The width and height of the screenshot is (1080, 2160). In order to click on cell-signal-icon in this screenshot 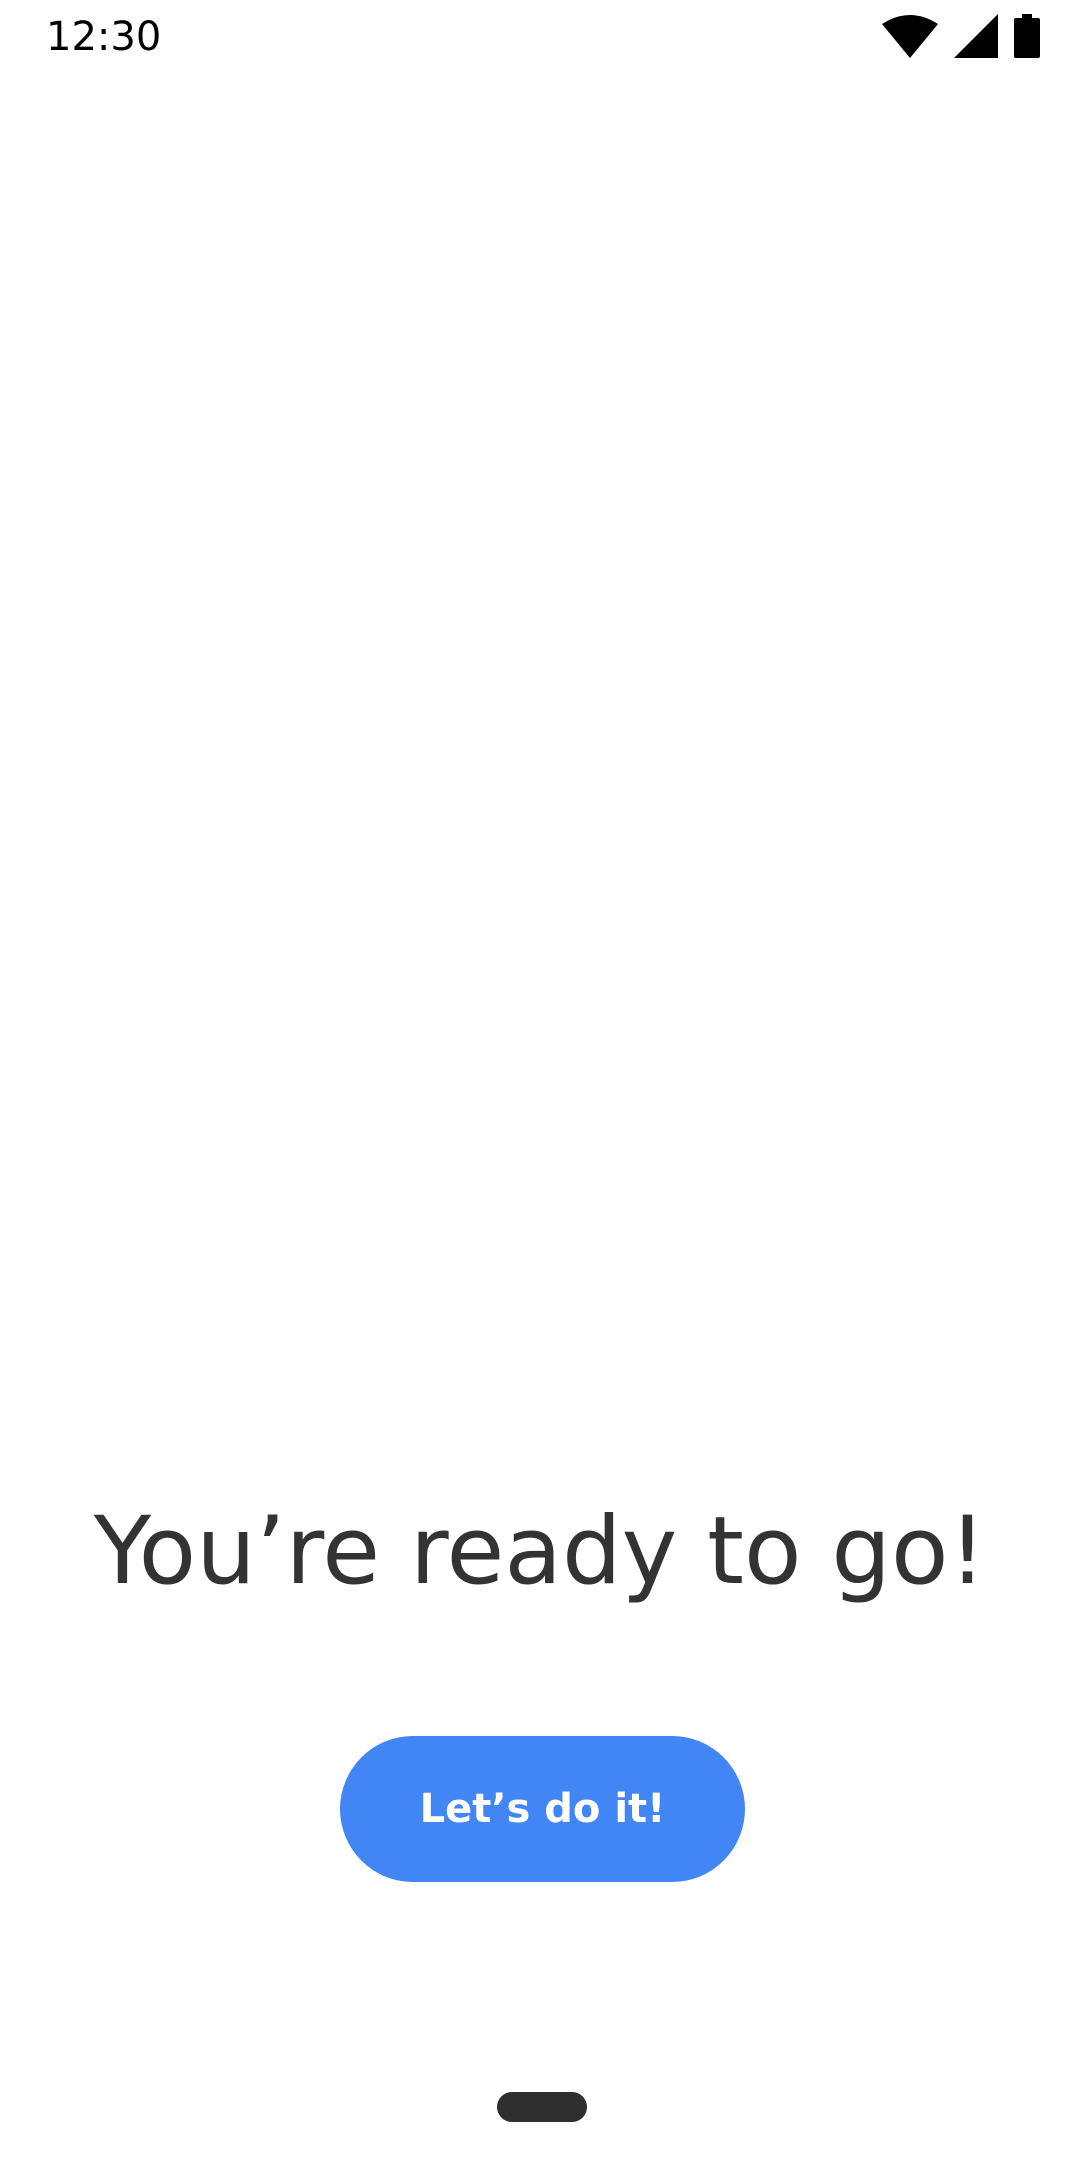, I will do `click(976, 36)`.